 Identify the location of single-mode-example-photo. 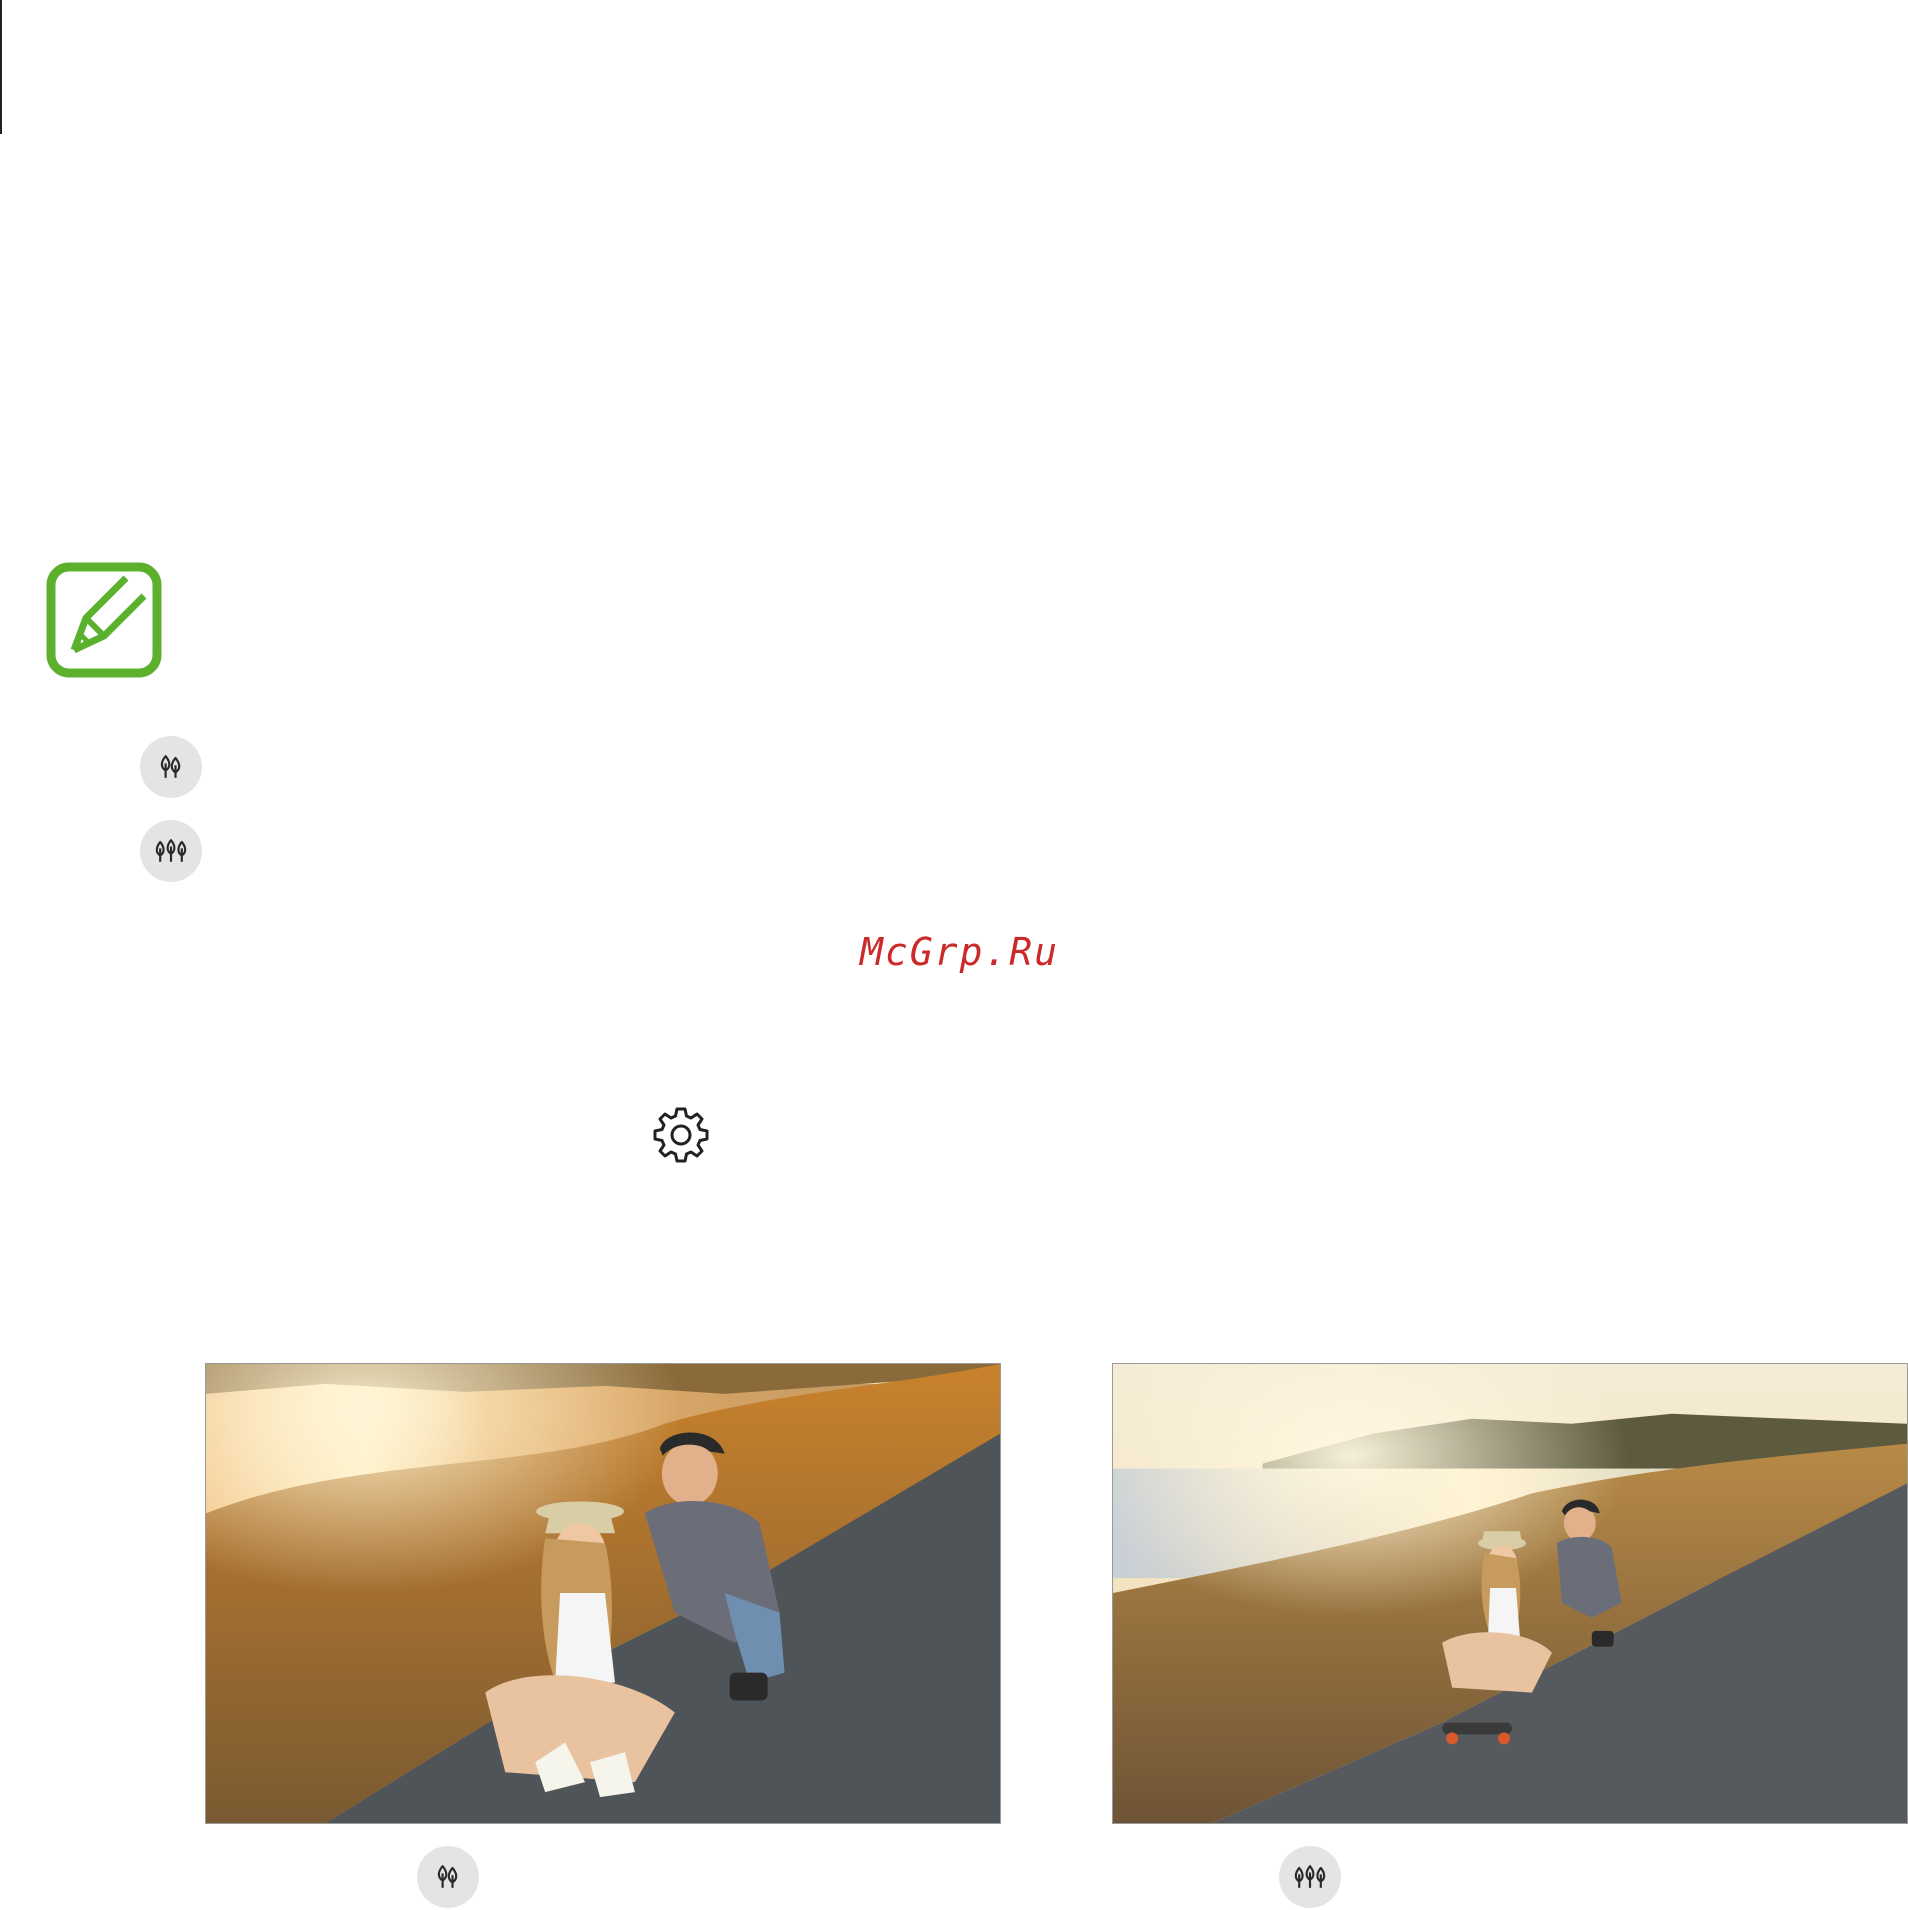
(603, 1593).